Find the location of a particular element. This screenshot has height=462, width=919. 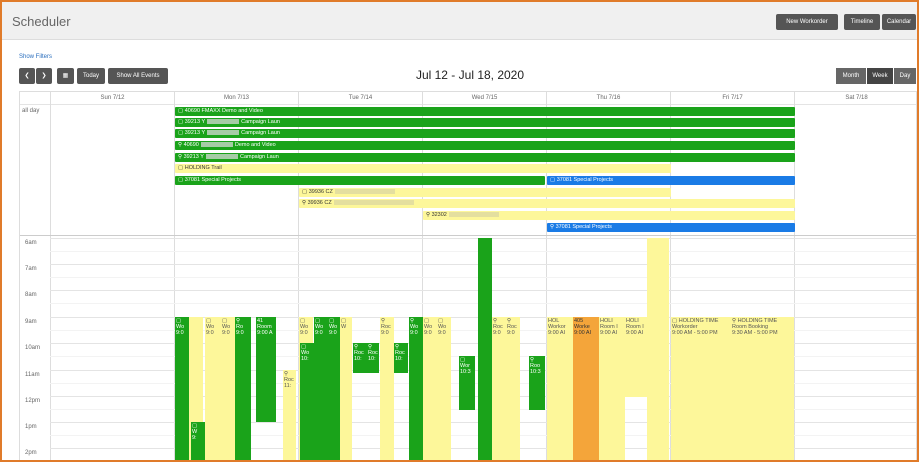

chevron-left-icon: ❮ is located at coordinates (27, 76).